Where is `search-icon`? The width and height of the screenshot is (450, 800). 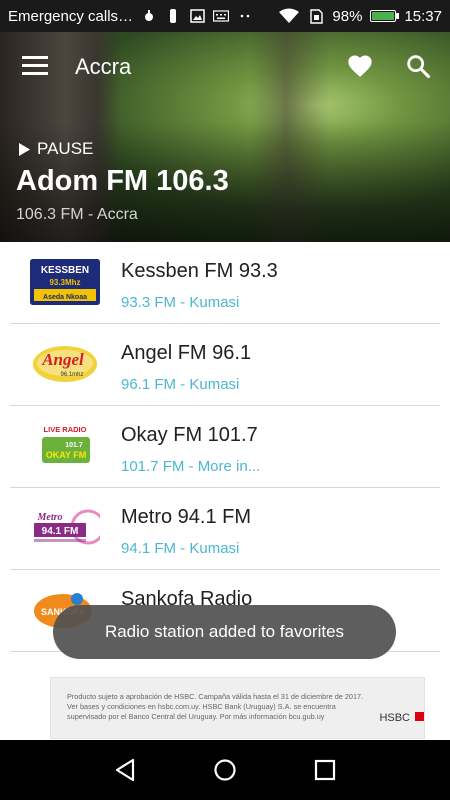 search-icon is located at coordinates (418, 66).